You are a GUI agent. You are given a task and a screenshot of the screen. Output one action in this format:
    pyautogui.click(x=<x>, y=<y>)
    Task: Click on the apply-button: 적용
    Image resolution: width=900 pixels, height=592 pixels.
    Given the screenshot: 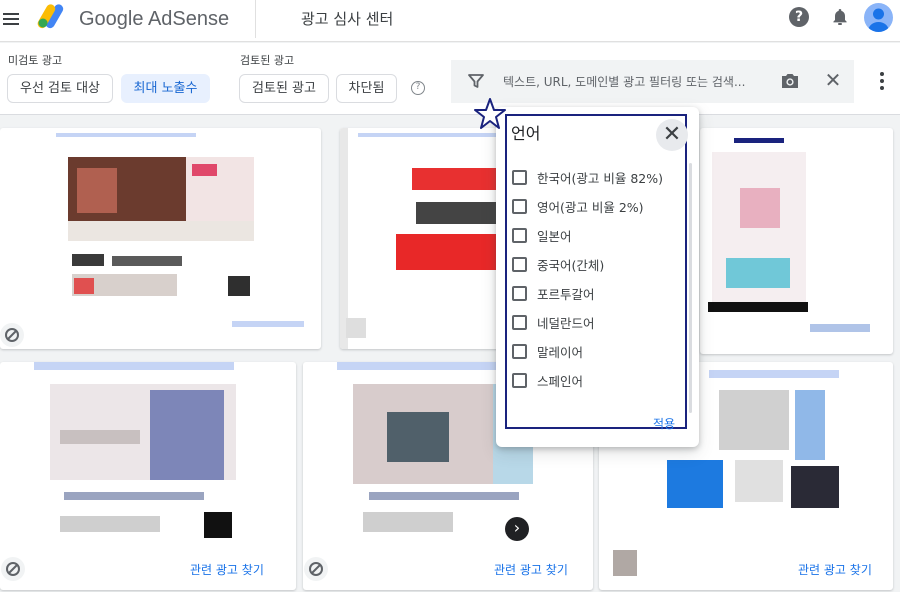 What is the action you would take?
    pyautogui.click(x=664, y=423)
    